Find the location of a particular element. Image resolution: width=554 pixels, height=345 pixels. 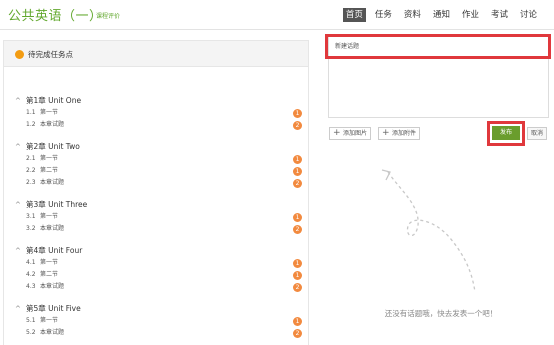

add-image-button: + 添加图片 is located at coordinates (350, 133).